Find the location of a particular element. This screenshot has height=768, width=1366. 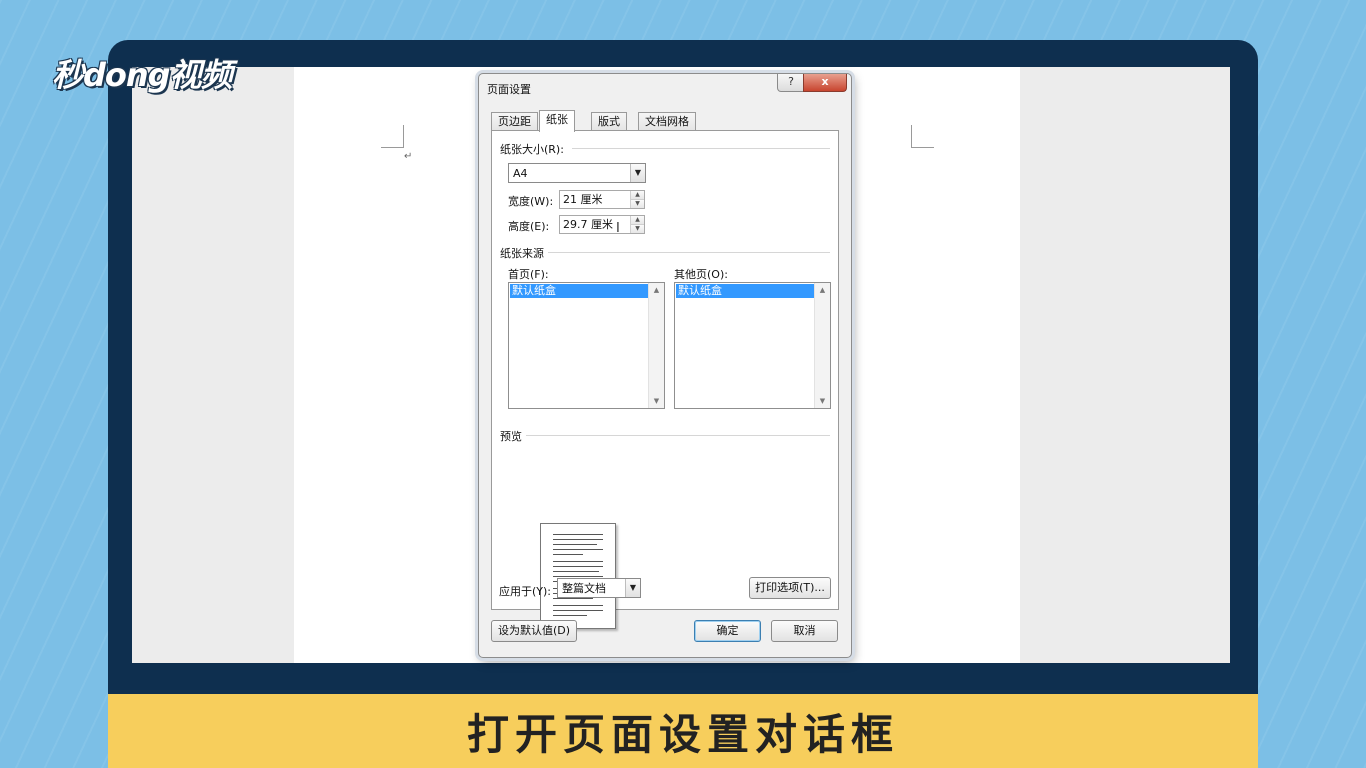

paragraph-mark: ↵ is located at coordinates (408, 156).